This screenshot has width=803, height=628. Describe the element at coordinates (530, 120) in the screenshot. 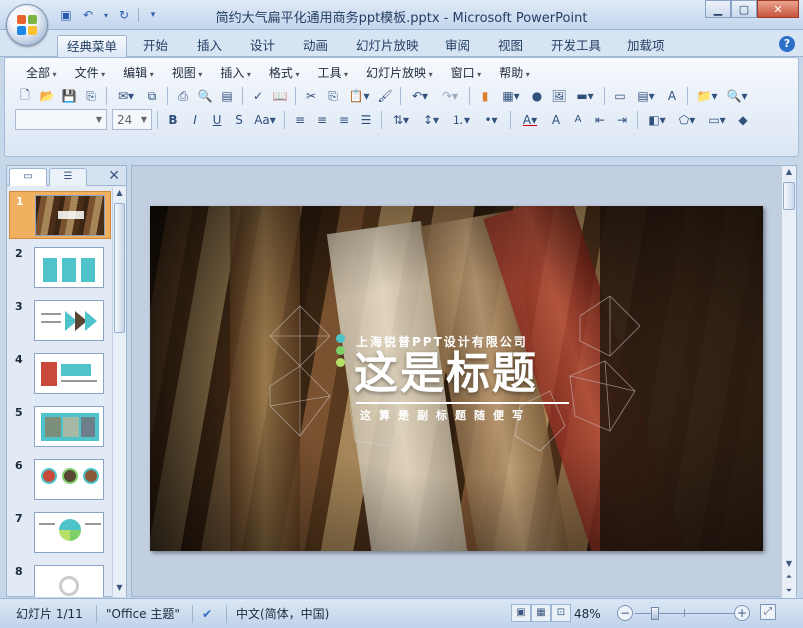

I see `font-color-icon: A▾` at that location.